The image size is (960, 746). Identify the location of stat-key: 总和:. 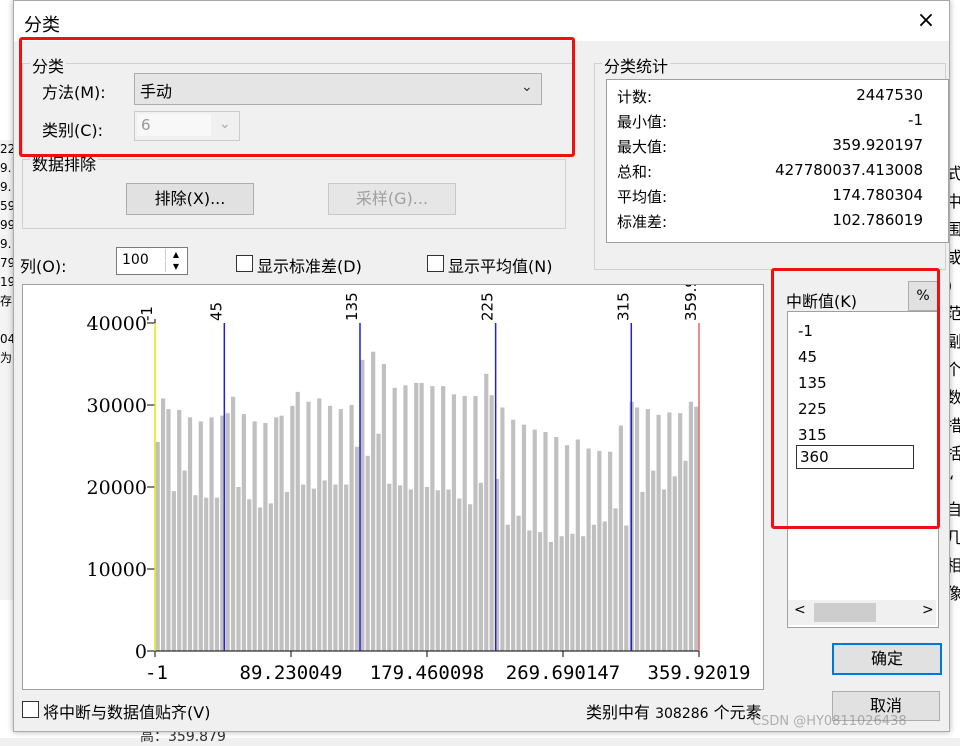
(635, 172).